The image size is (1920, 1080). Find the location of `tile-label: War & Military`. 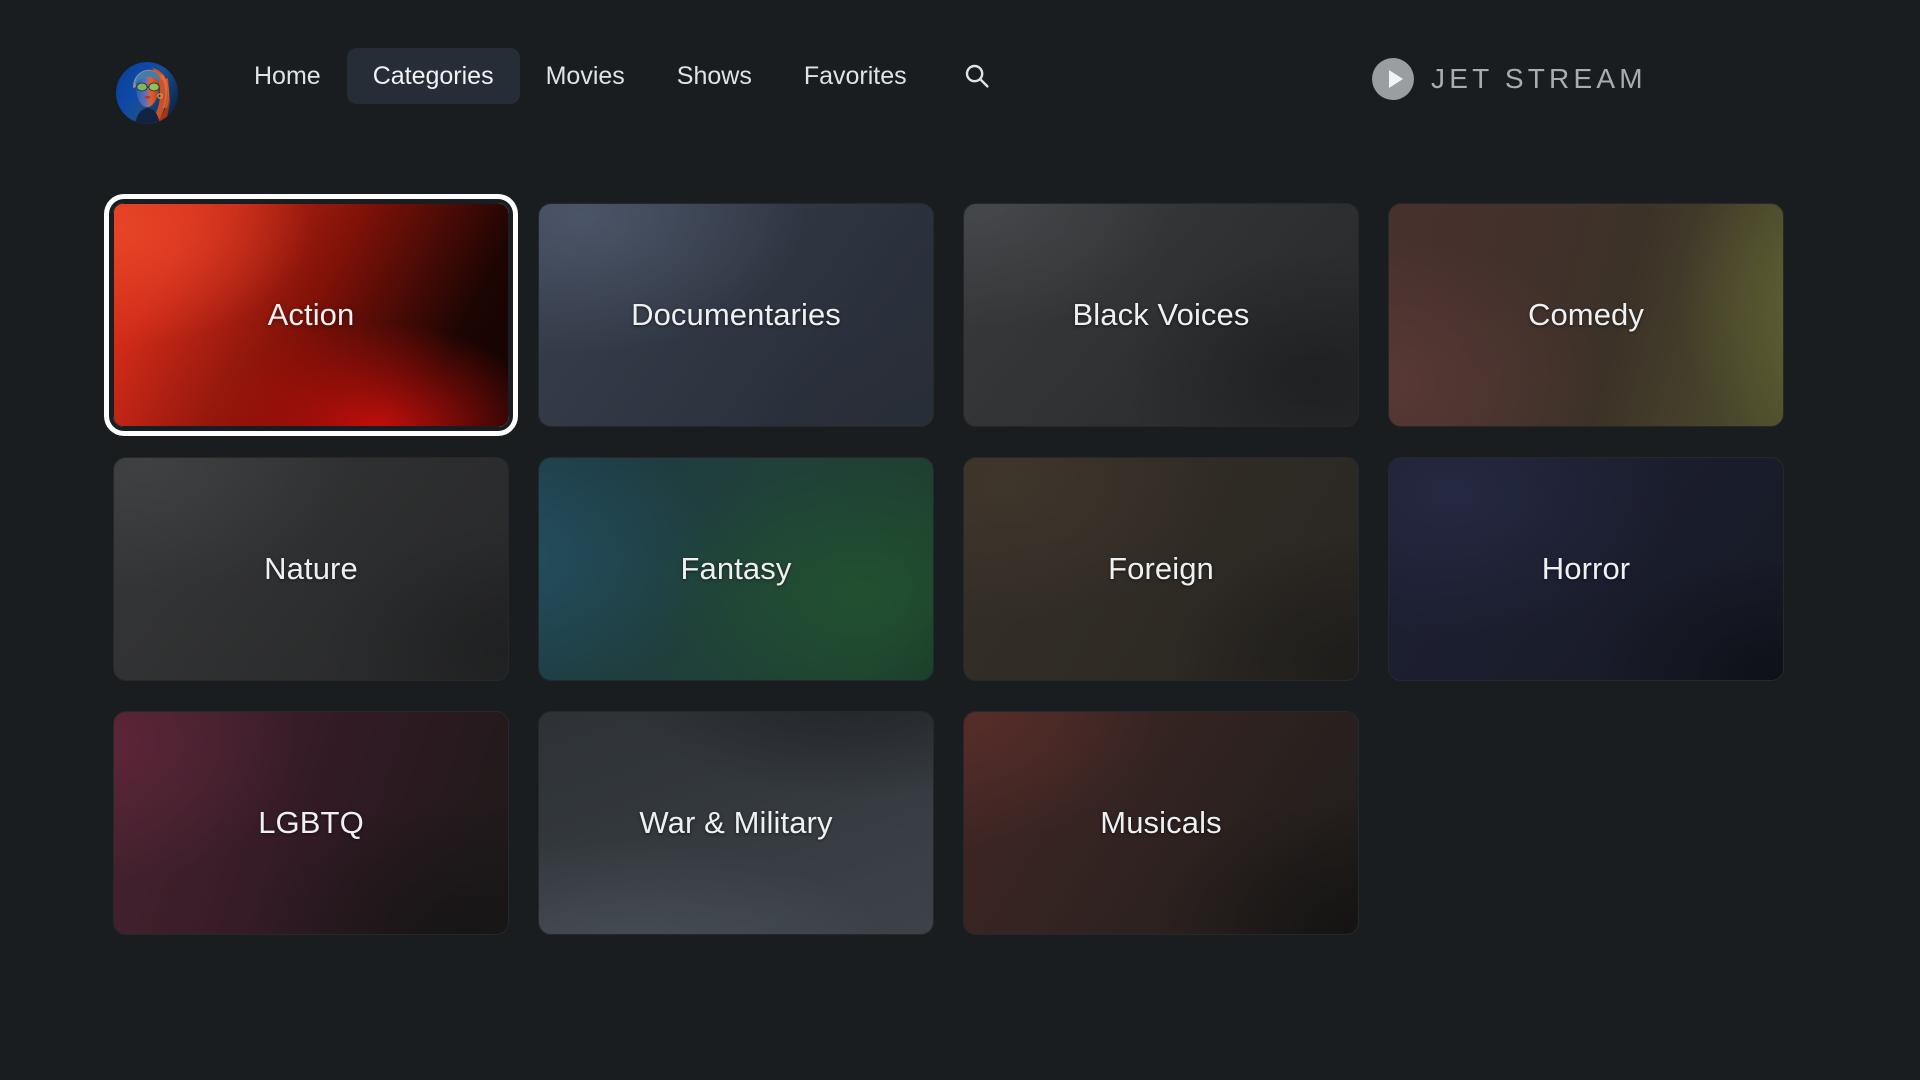

tile-label: War & Military is located at coordinates (736, 822).